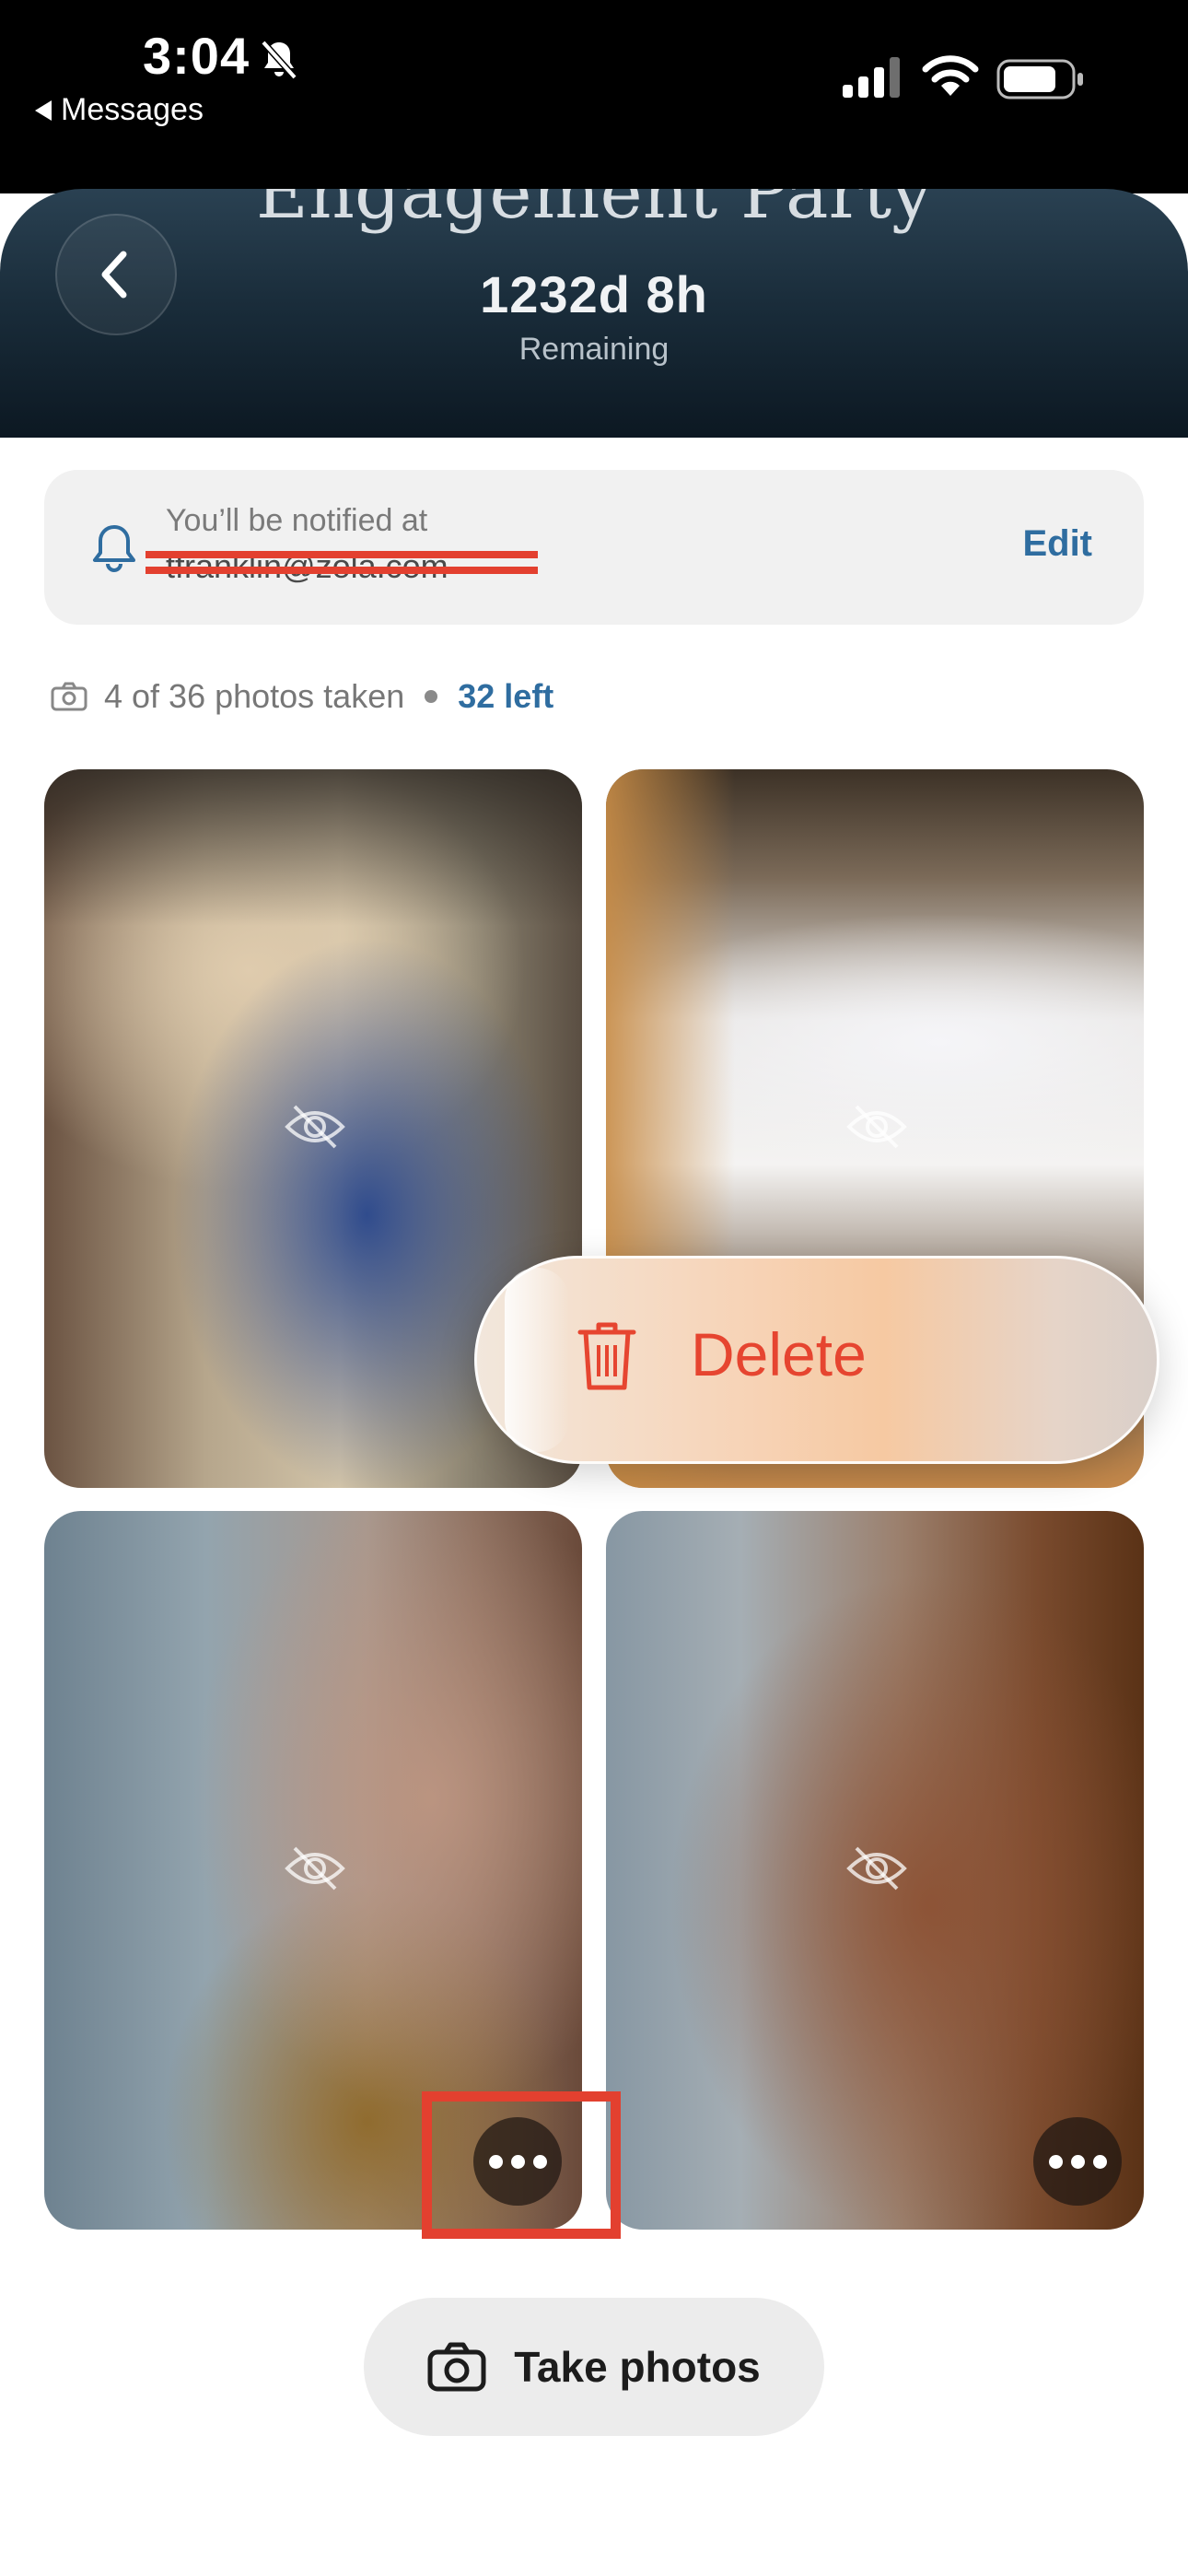 Image resolution: width=1188 pixels, height=2576 pixels. What do you see at coordinates (521, 2165) in the screenshot?
I see `highlight-annotation` at bounding box center [521, 2165].